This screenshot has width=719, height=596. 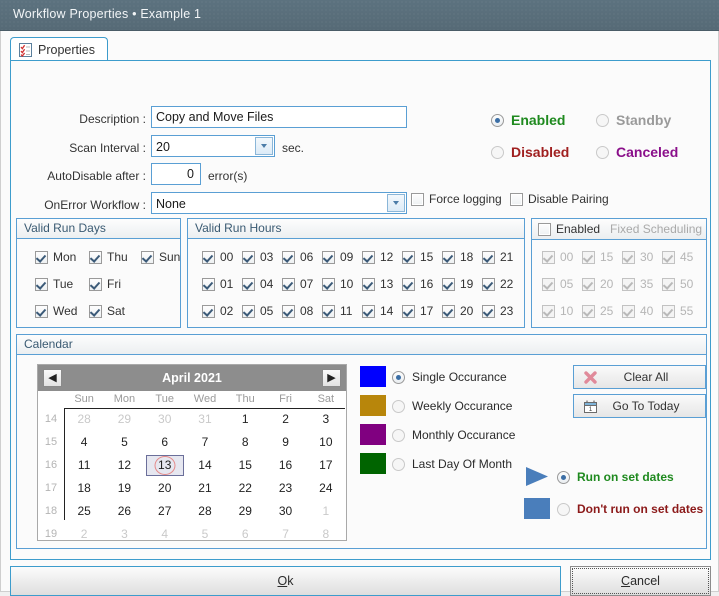 I want to click on hour-11: 11, so click(x=337, y=311).